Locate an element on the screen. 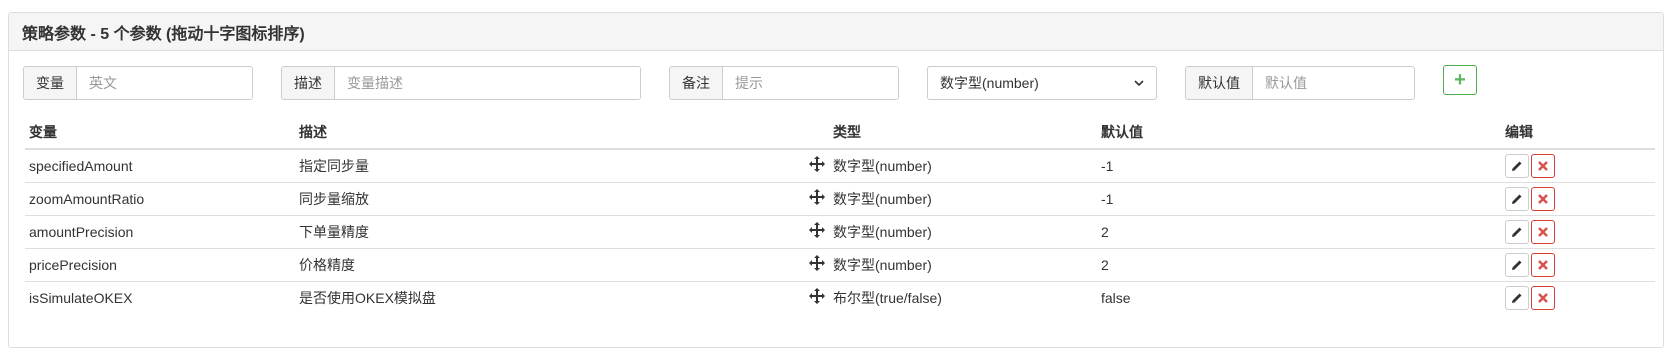 This screenshot has height=356, width=1674. header-drag is located at coordinates (819, 133).